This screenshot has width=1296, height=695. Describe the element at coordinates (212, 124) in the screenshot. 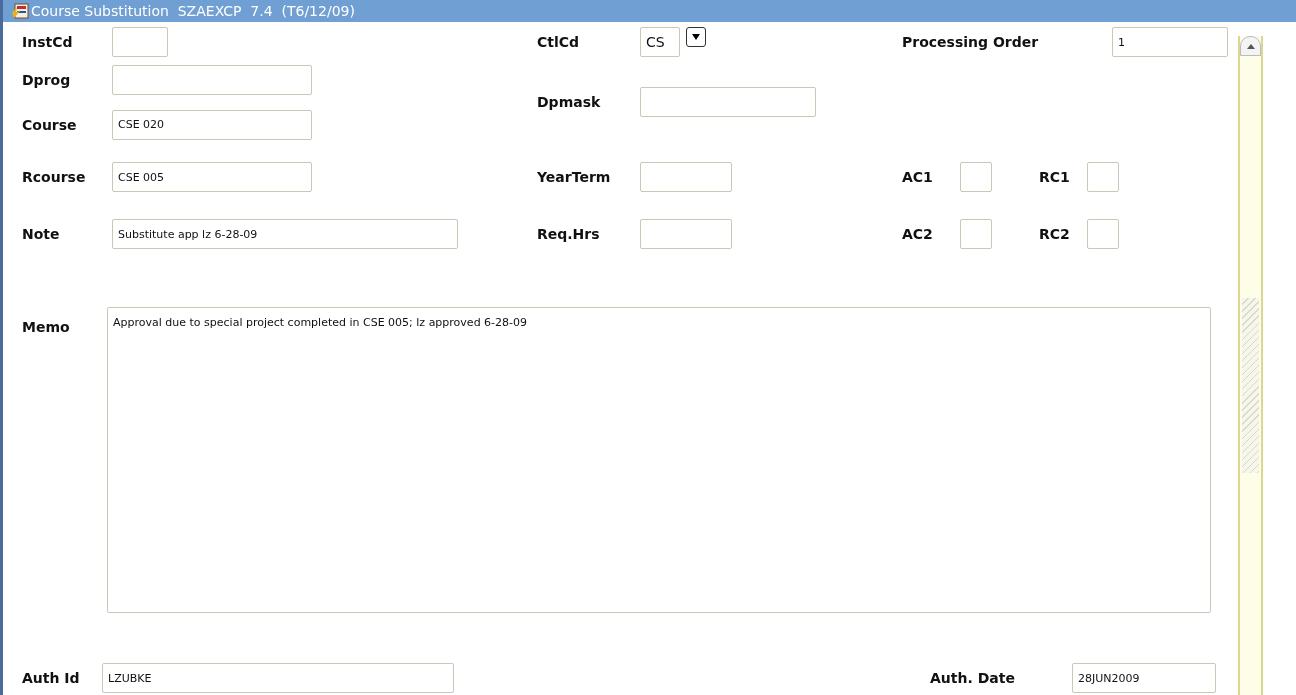

I see `input-field: CSE 020` at that location.